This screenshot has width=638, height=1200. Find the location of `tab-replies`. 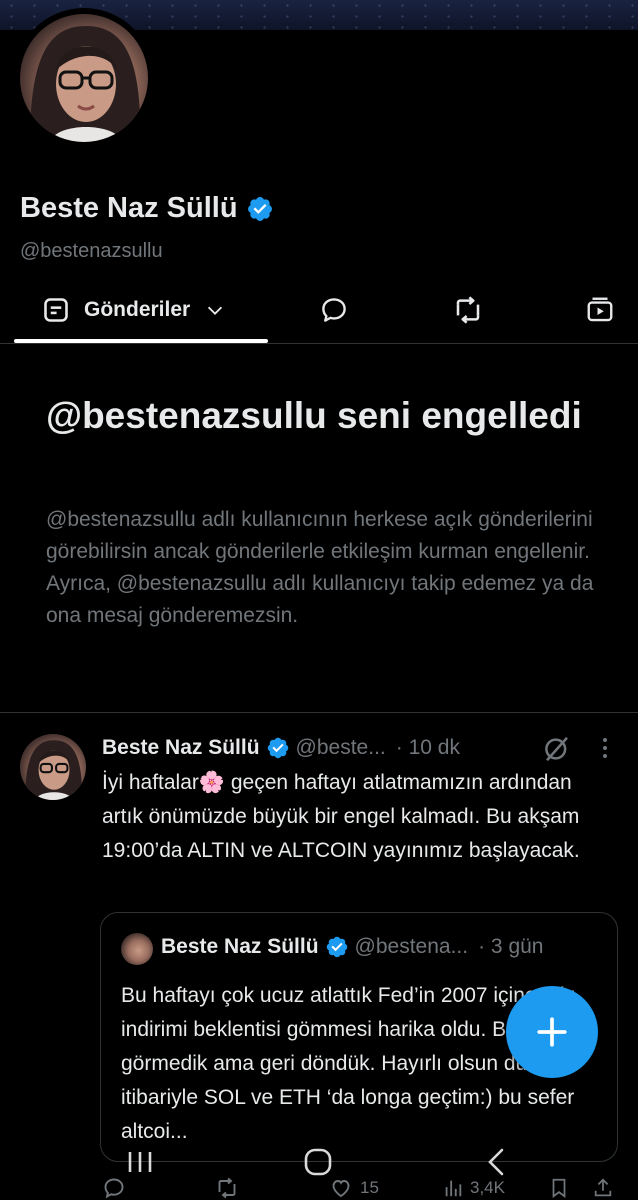

tab-replies is located at coordinates (334, 310).